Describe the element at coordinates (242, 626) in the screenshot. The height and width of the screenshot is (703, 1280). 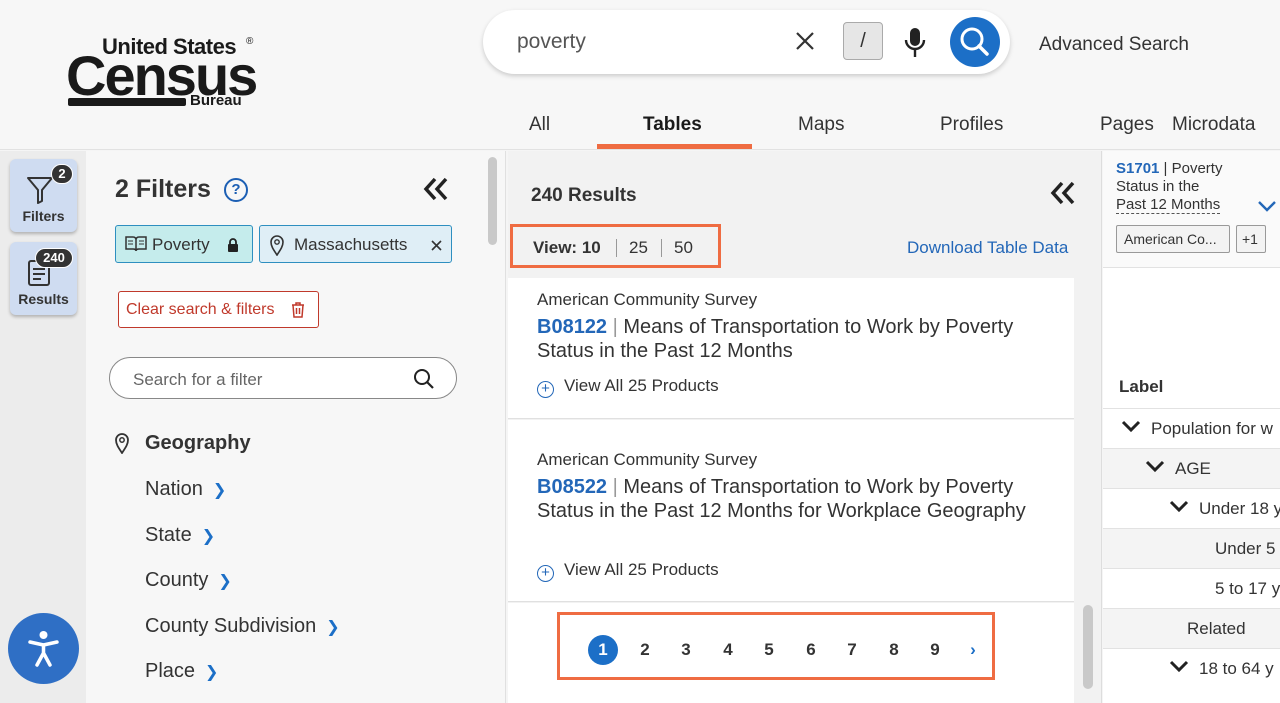
I see `geography-item-county-subdivision: County Subdivision ❯` at that location.